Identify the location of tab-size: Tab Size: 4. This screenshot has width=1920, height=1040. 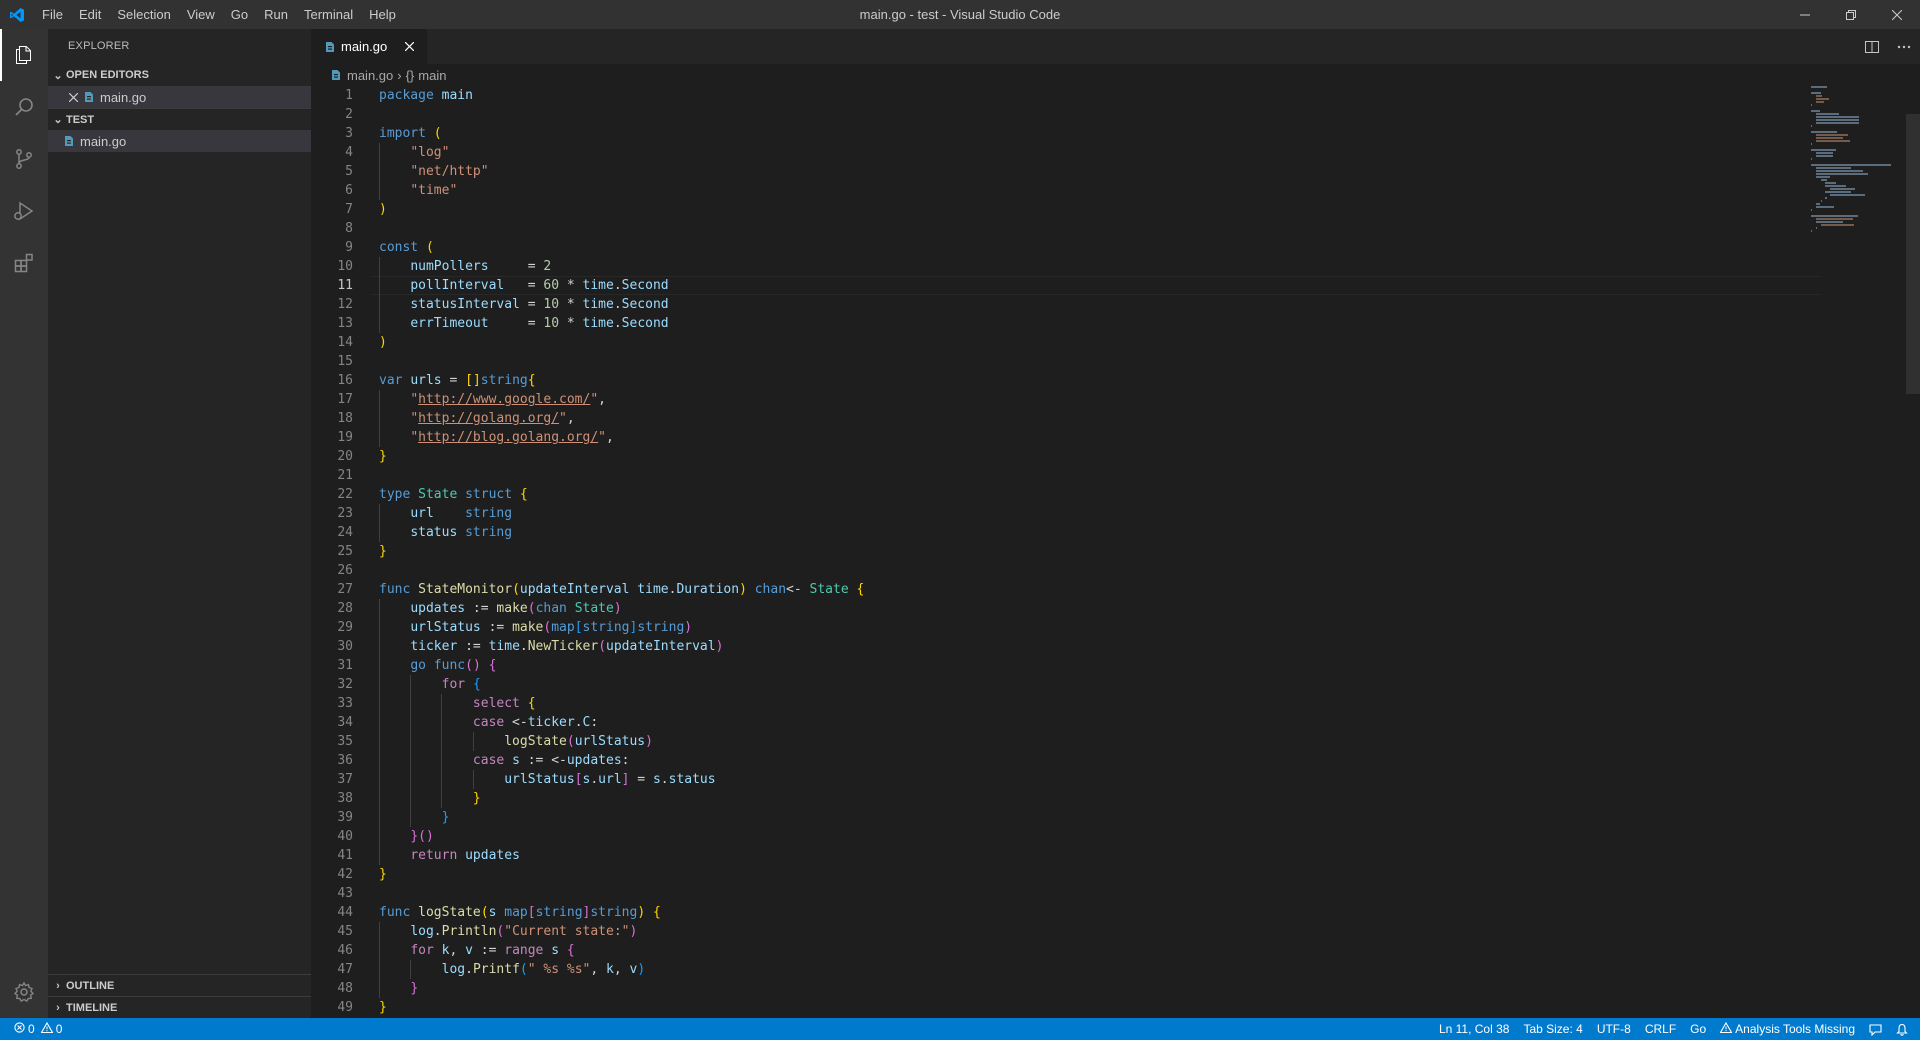
(1552, 1029).